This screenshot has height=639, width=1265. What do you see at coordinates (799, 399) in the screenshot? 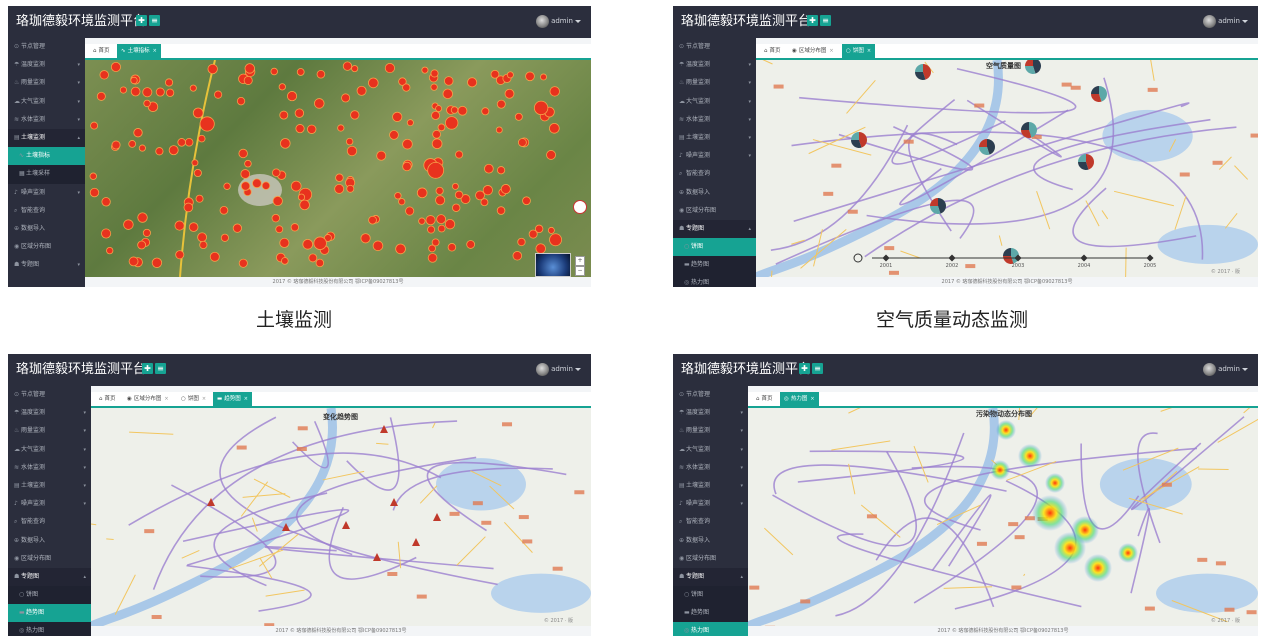
I see `tab: ◎ 热力图 ×` at bounding box center [799, 399].